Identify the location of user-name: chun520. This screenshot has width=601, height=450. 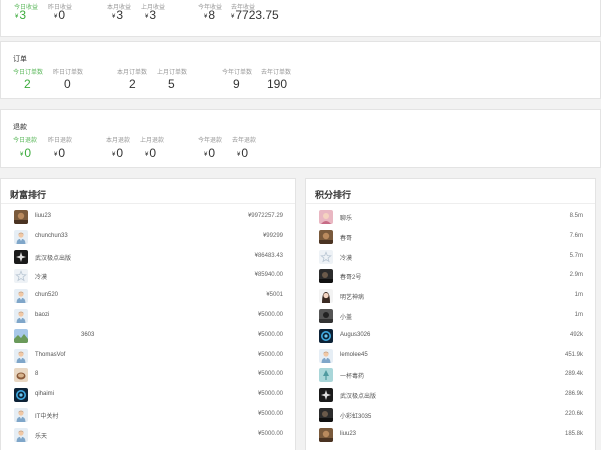
(46, 295).